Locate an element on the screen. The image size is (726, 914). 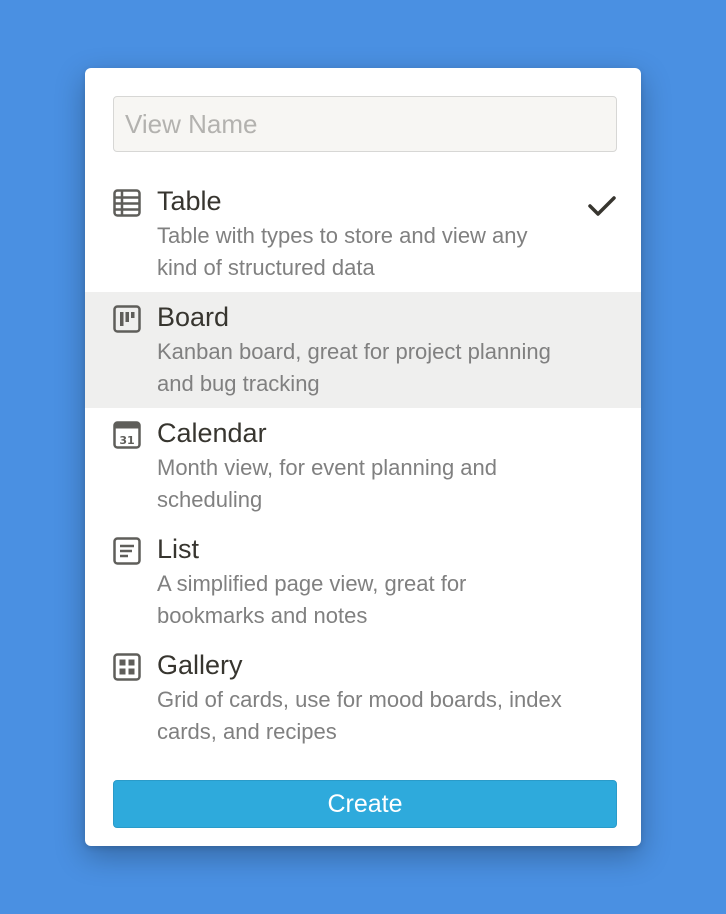
view-name-input is located at coordinates (365, 124).